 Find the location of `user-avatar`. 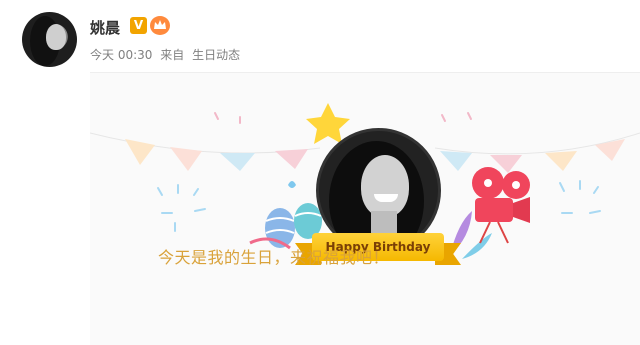

user-avatar is located at coordinates (49, 39).